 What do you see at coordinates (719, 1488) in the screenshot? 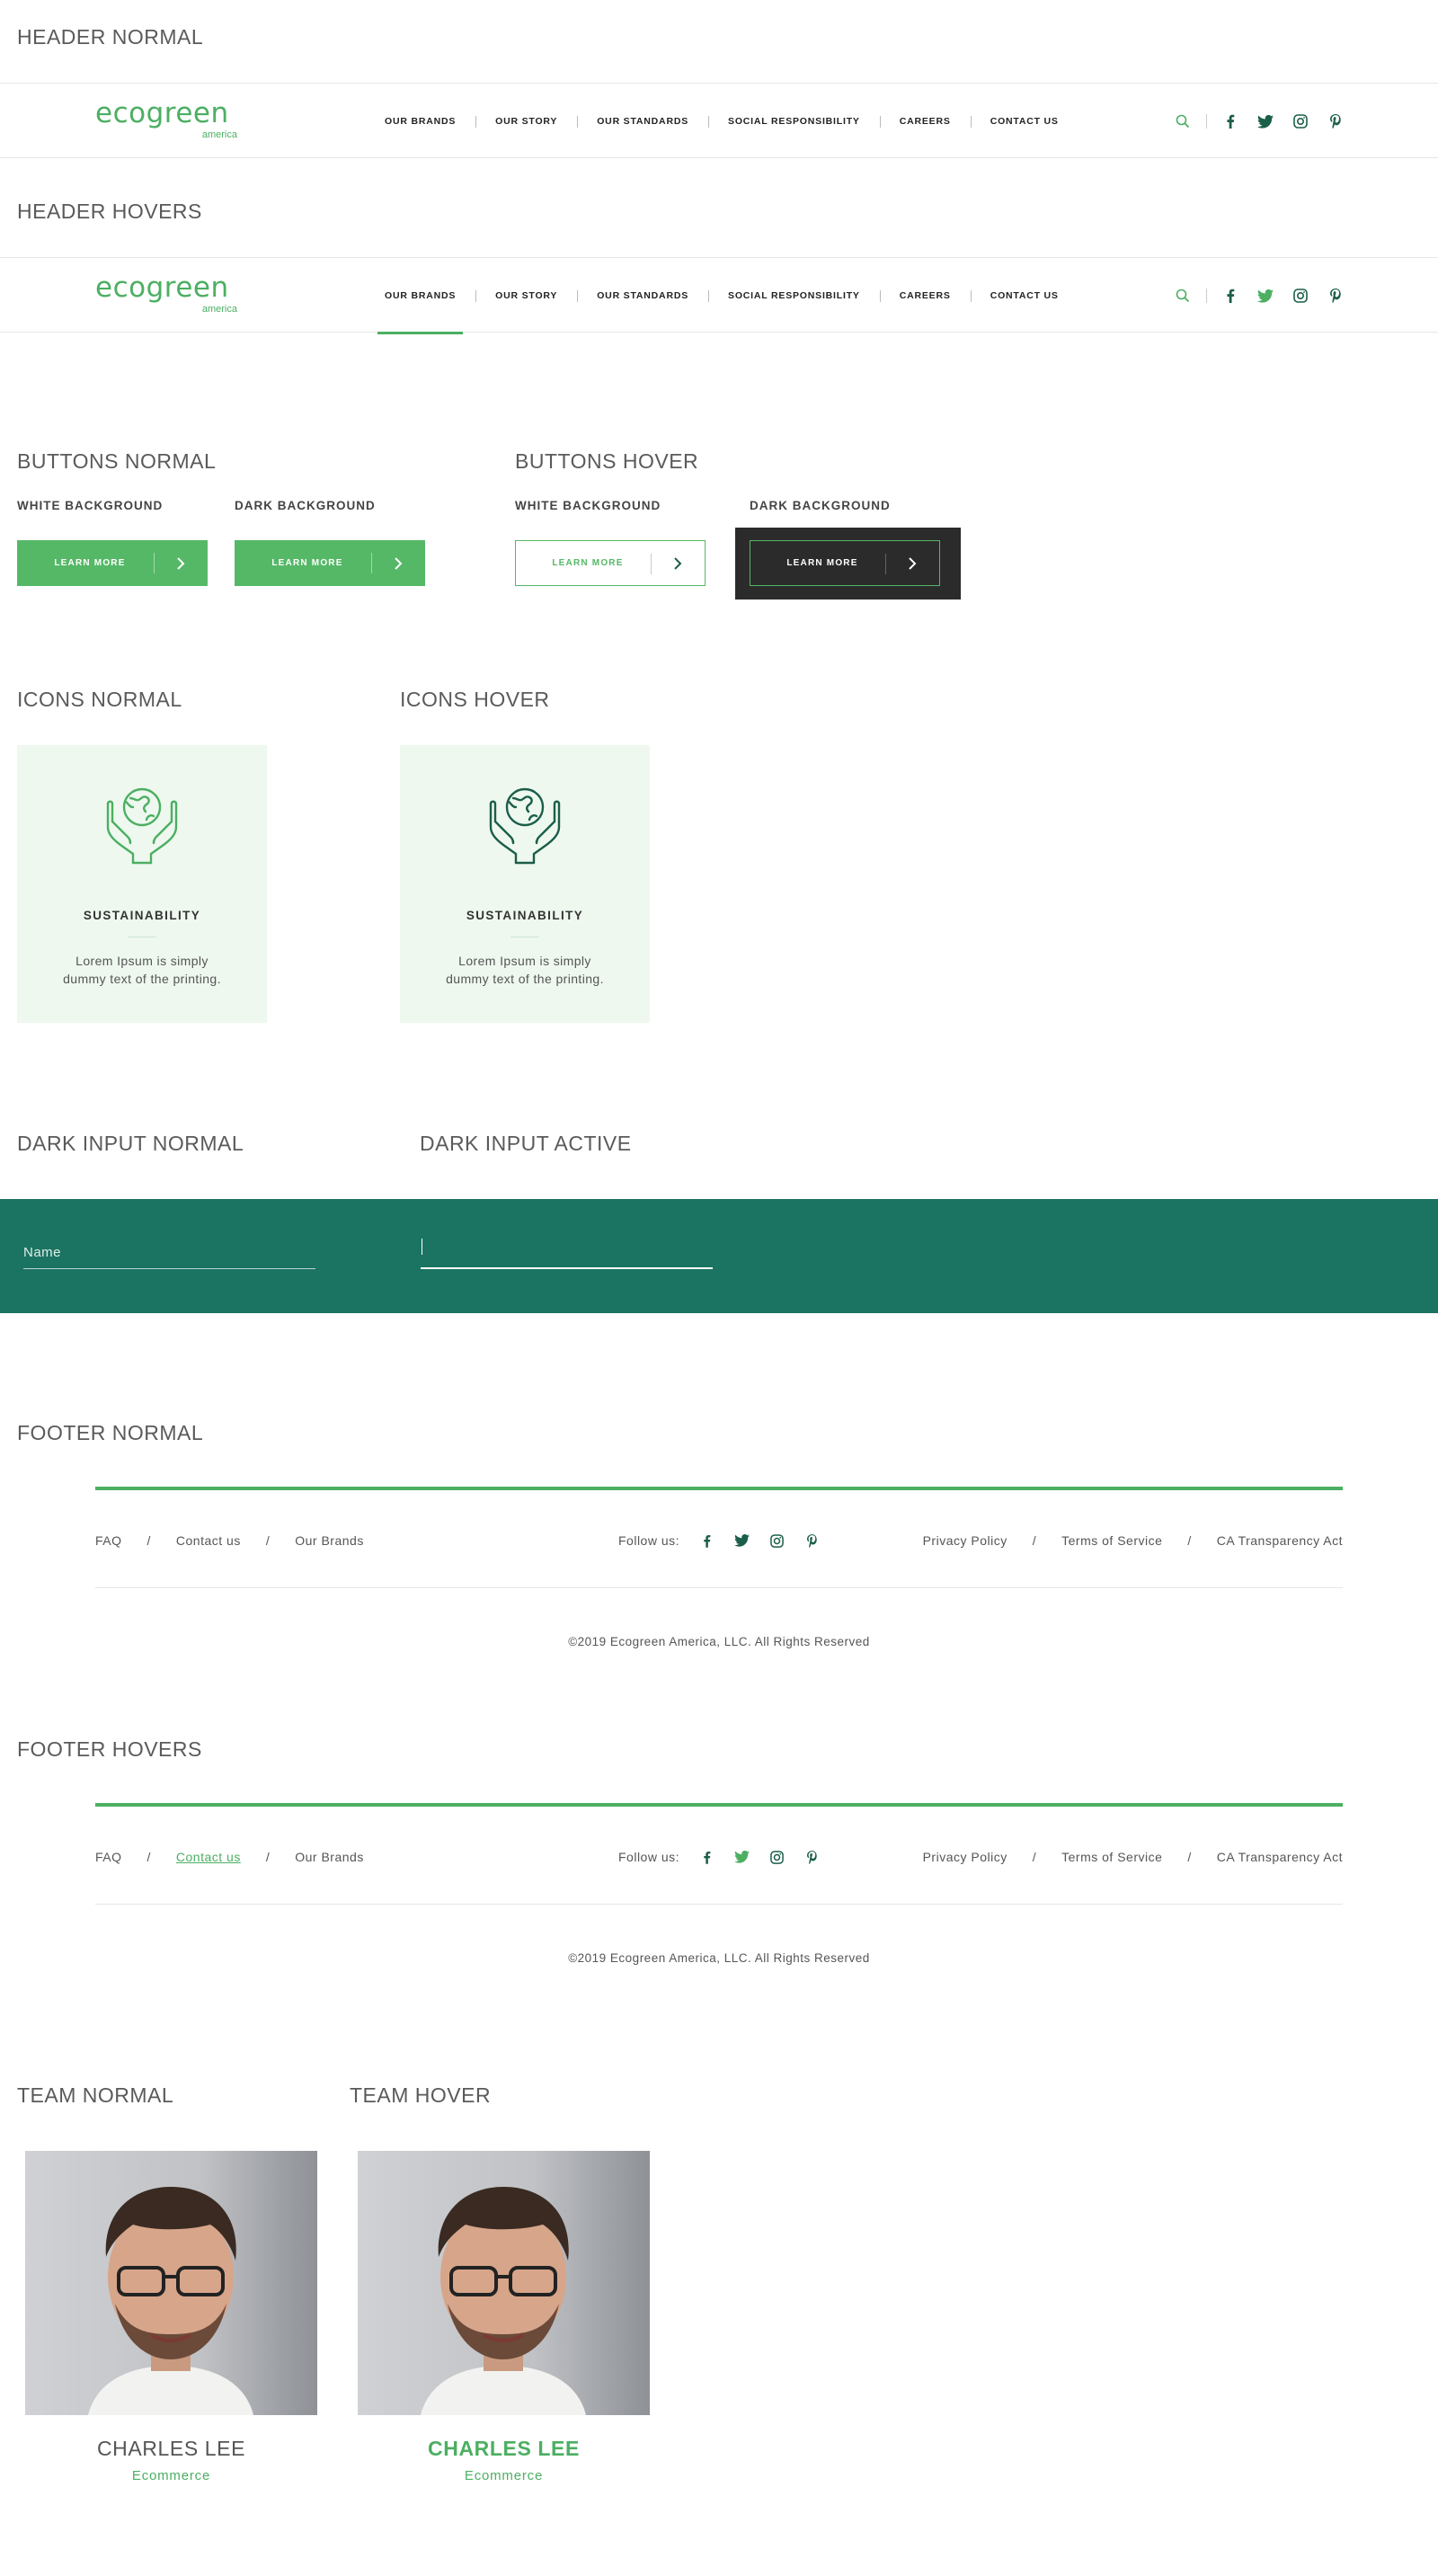
I see `footer-top-rule` at bounding box center [719, 1488].